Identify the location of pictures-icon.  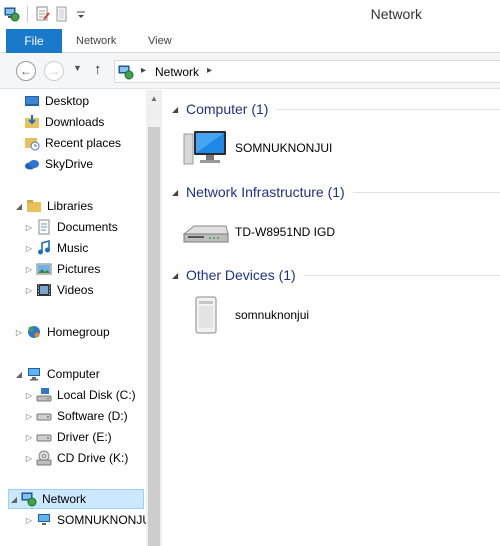
(44, 269).